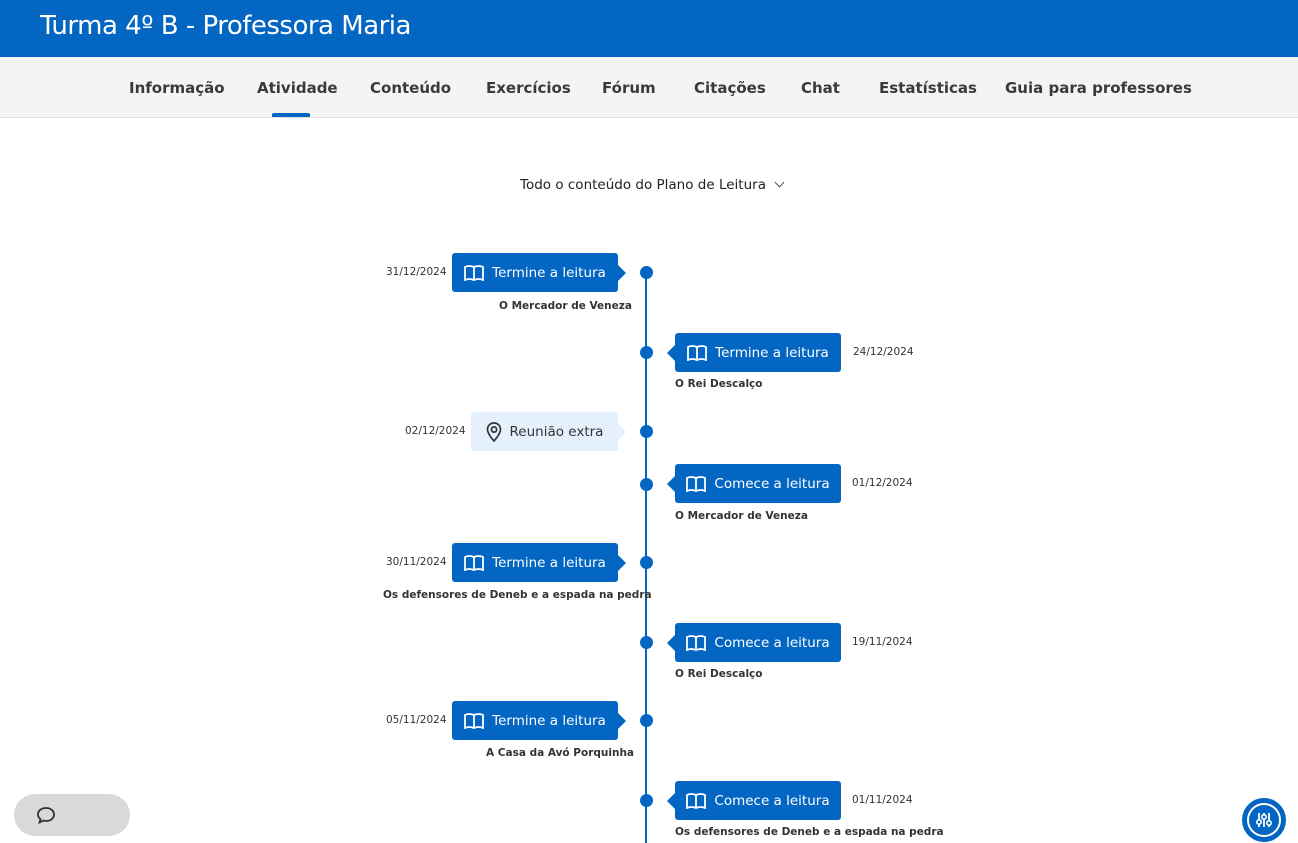  I want to click on tab-citacoes: Citações, so click(730, 88).